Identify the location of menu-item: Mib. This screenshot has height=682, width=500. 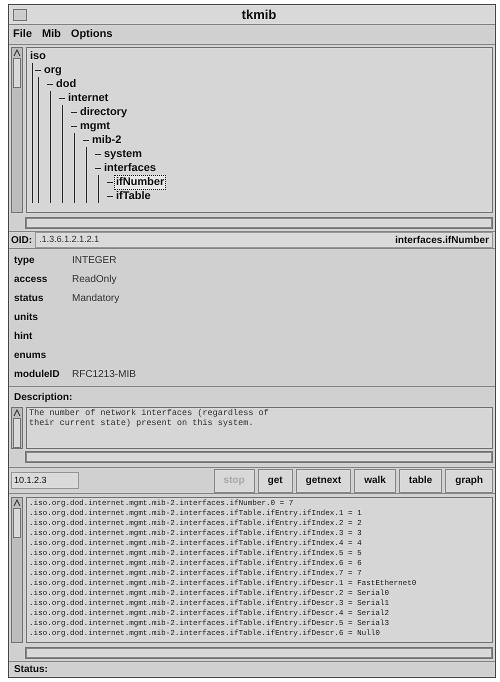
(51, 34).